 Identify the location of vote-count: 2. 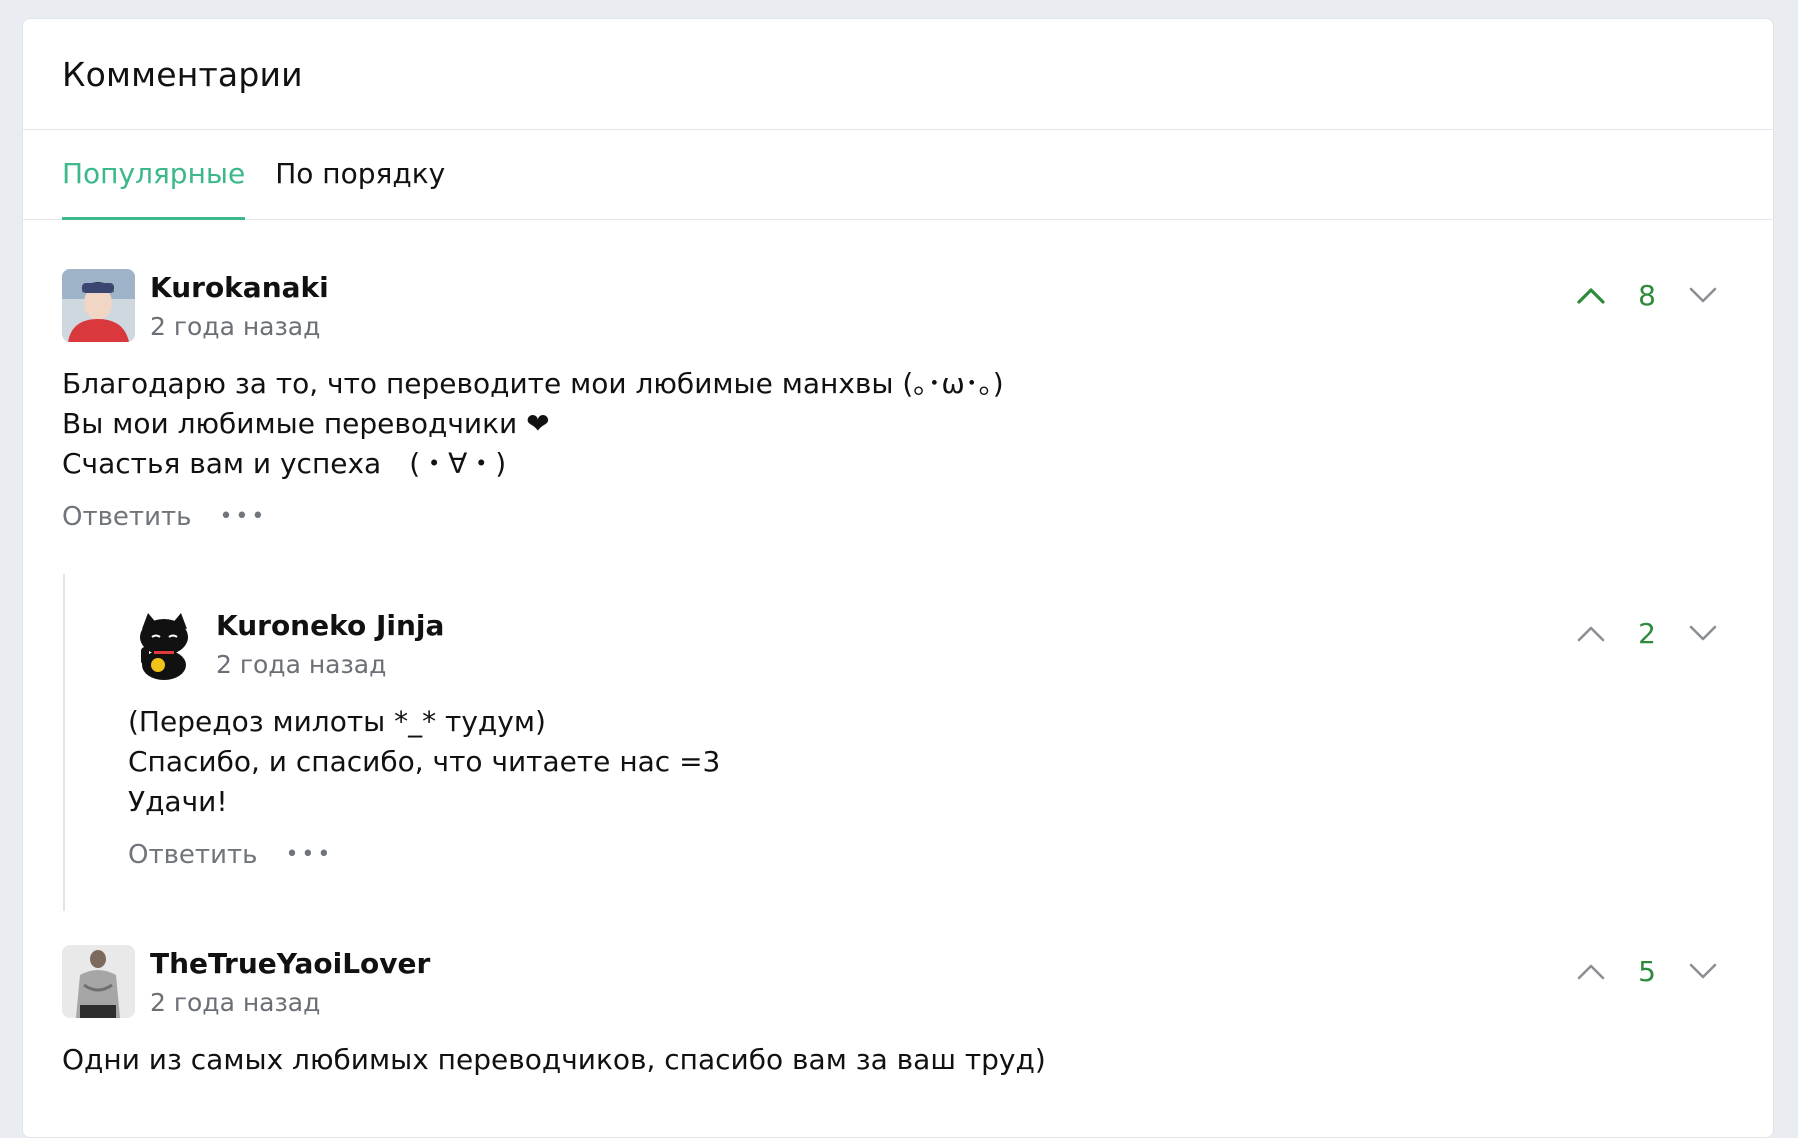
(1647, 633).